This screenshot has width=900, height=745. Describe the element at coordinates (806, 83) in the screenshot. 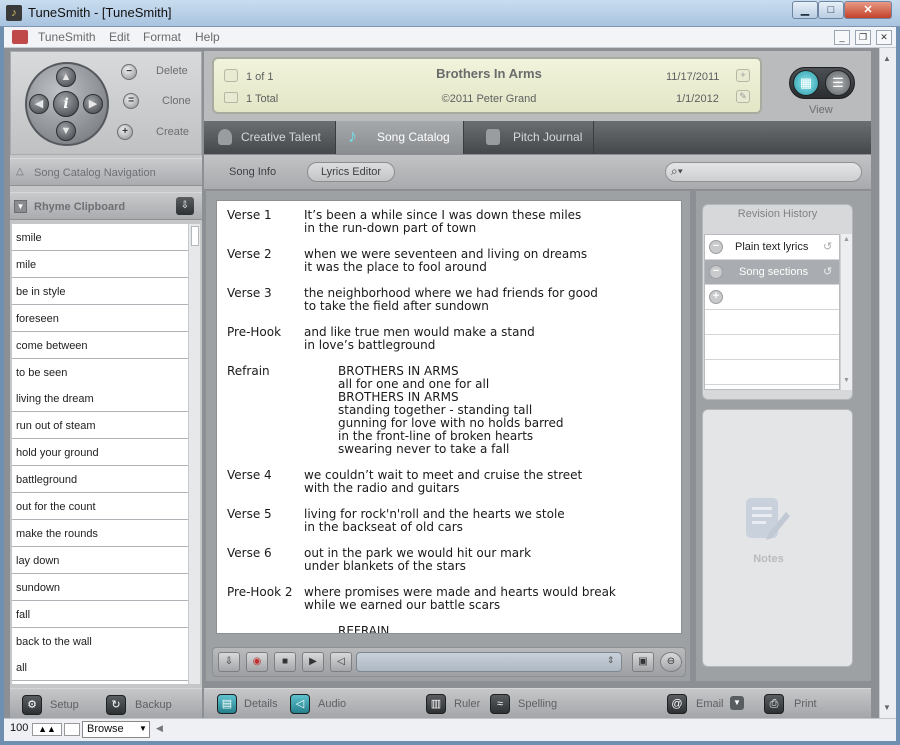

I see `grid-view-icon: ▦` at that location.